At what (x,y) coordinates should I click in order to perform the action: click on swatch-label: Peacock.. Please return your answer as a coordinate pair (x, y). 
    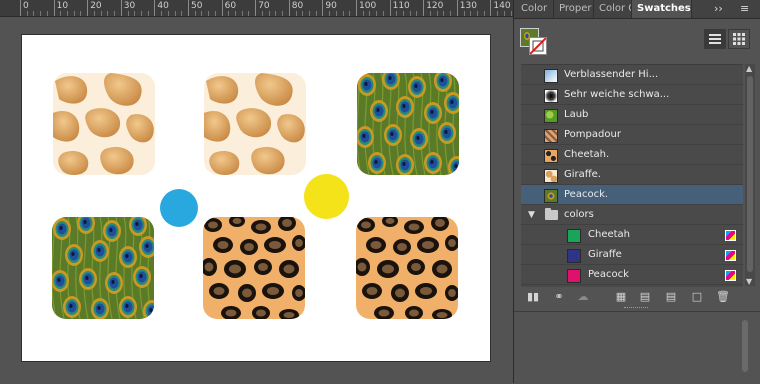
    Looking at the image, I should click on (586, 194).